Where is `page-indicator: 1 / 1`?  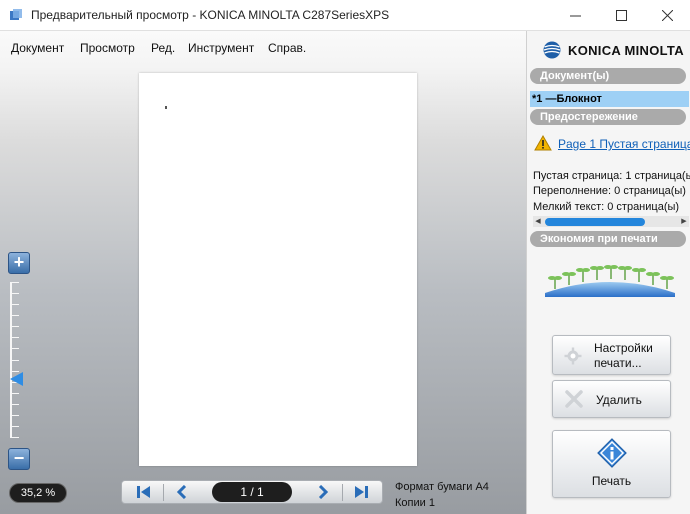
page-indicator: 1 / 1 is located at coordinates (252, 492).